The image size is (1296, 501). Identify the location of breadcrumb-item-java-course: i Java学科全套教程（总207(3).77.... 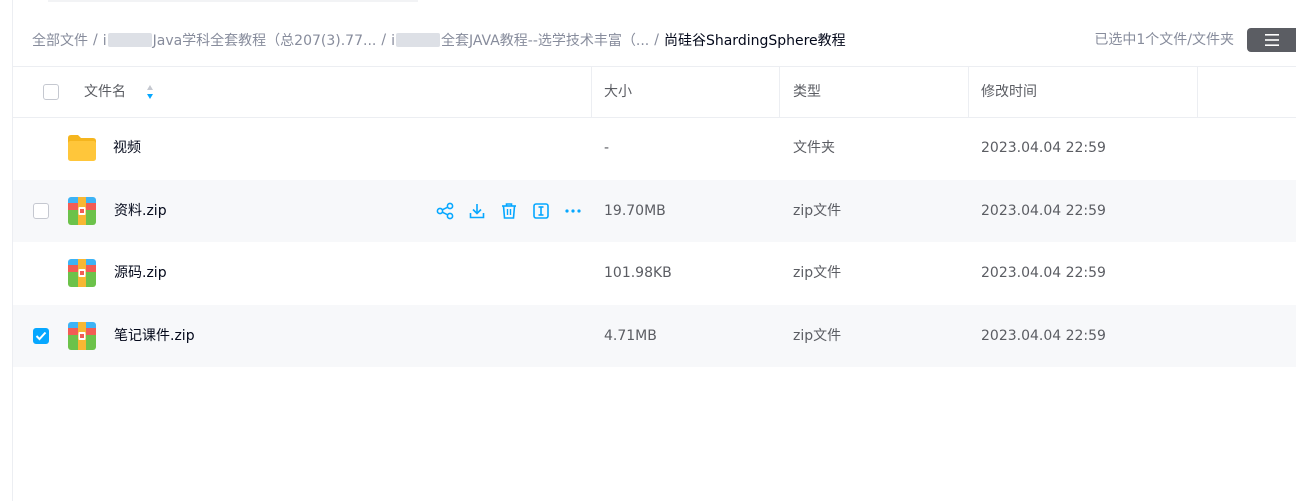
(239, 40).